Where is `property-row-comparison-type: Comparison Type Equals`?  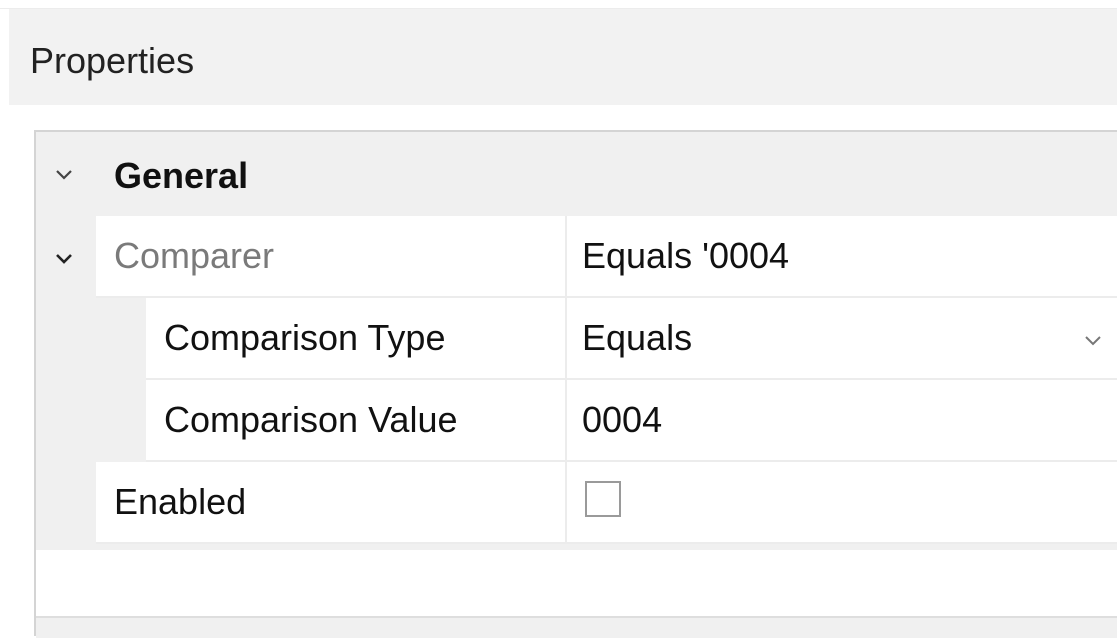
property-row-comparison-type: Comparison Type Equals is located at coordinates (576, 339).